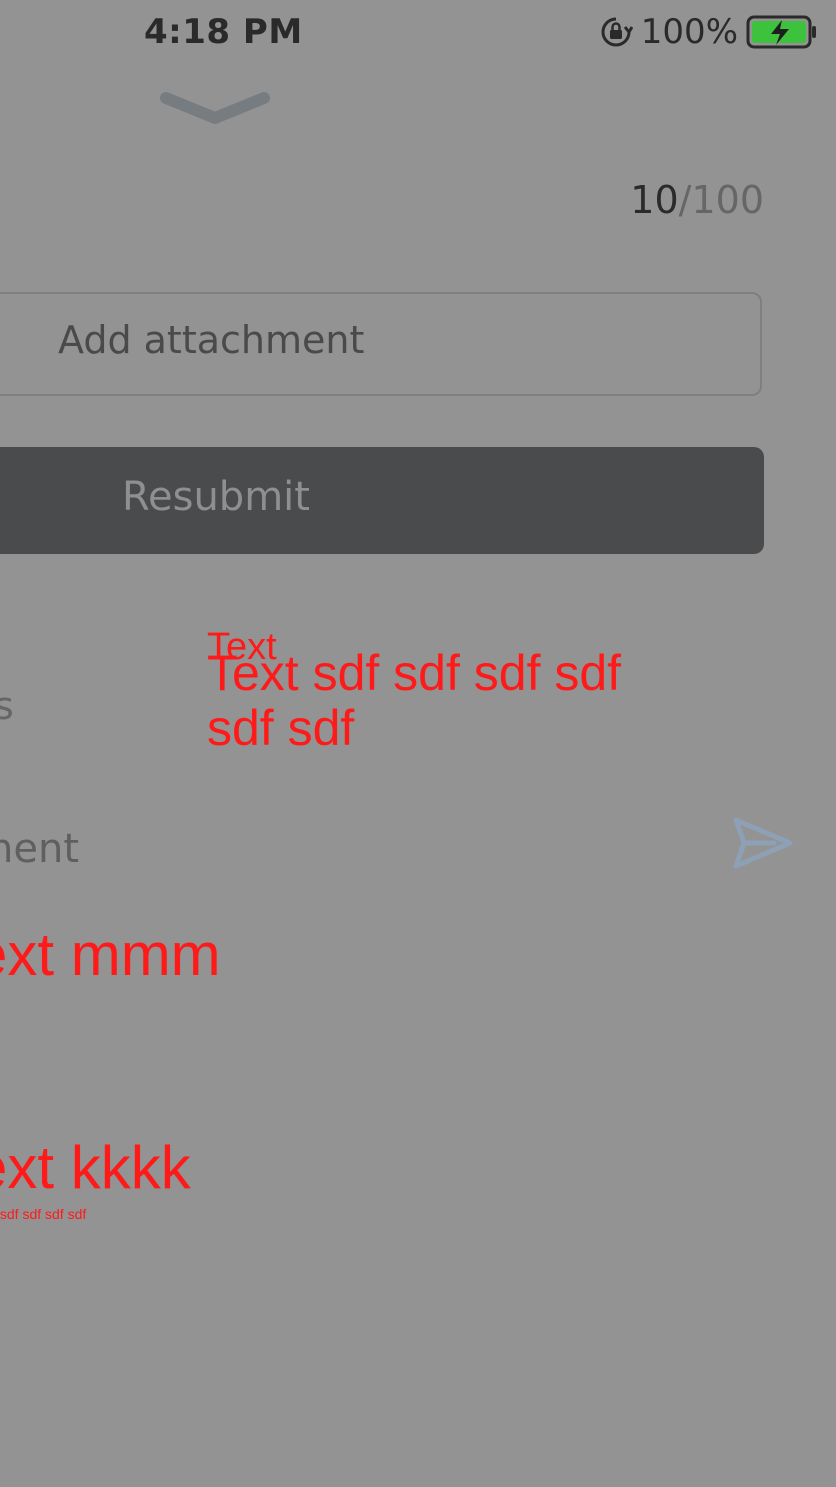  I want to click on battery-percentage: 100%, so click(689, 32).